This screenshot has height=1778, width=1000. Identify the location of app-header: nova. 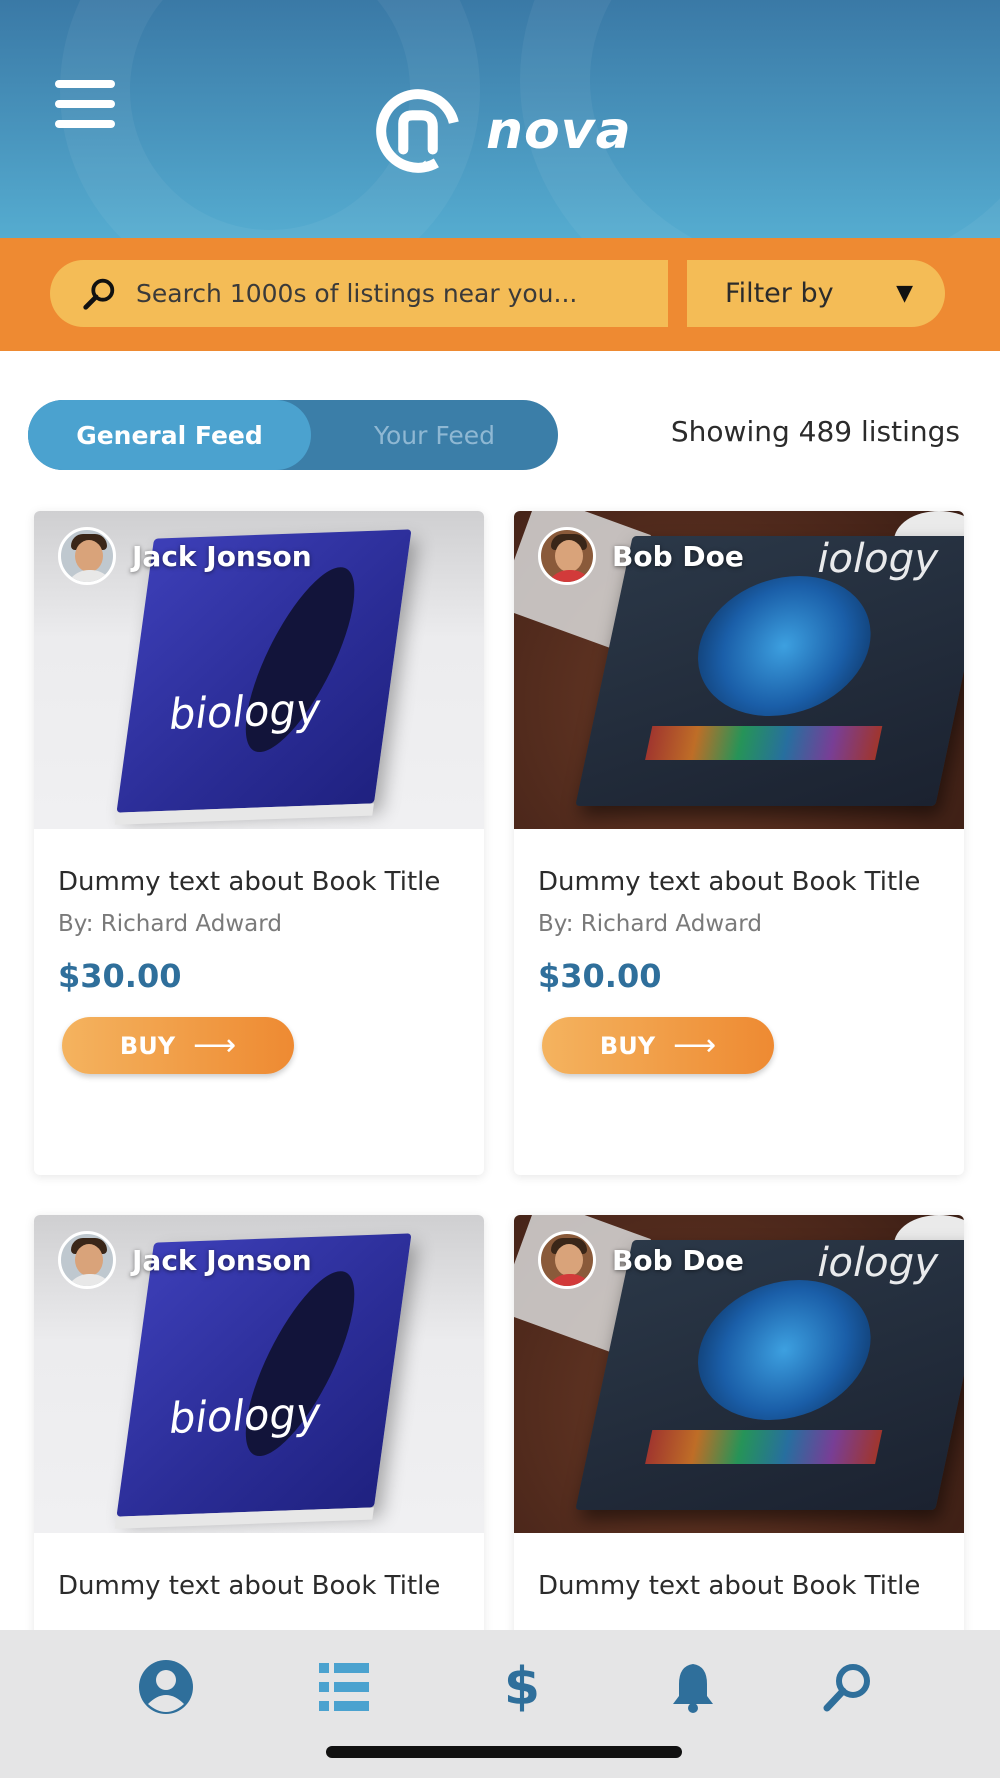
(500, 119).